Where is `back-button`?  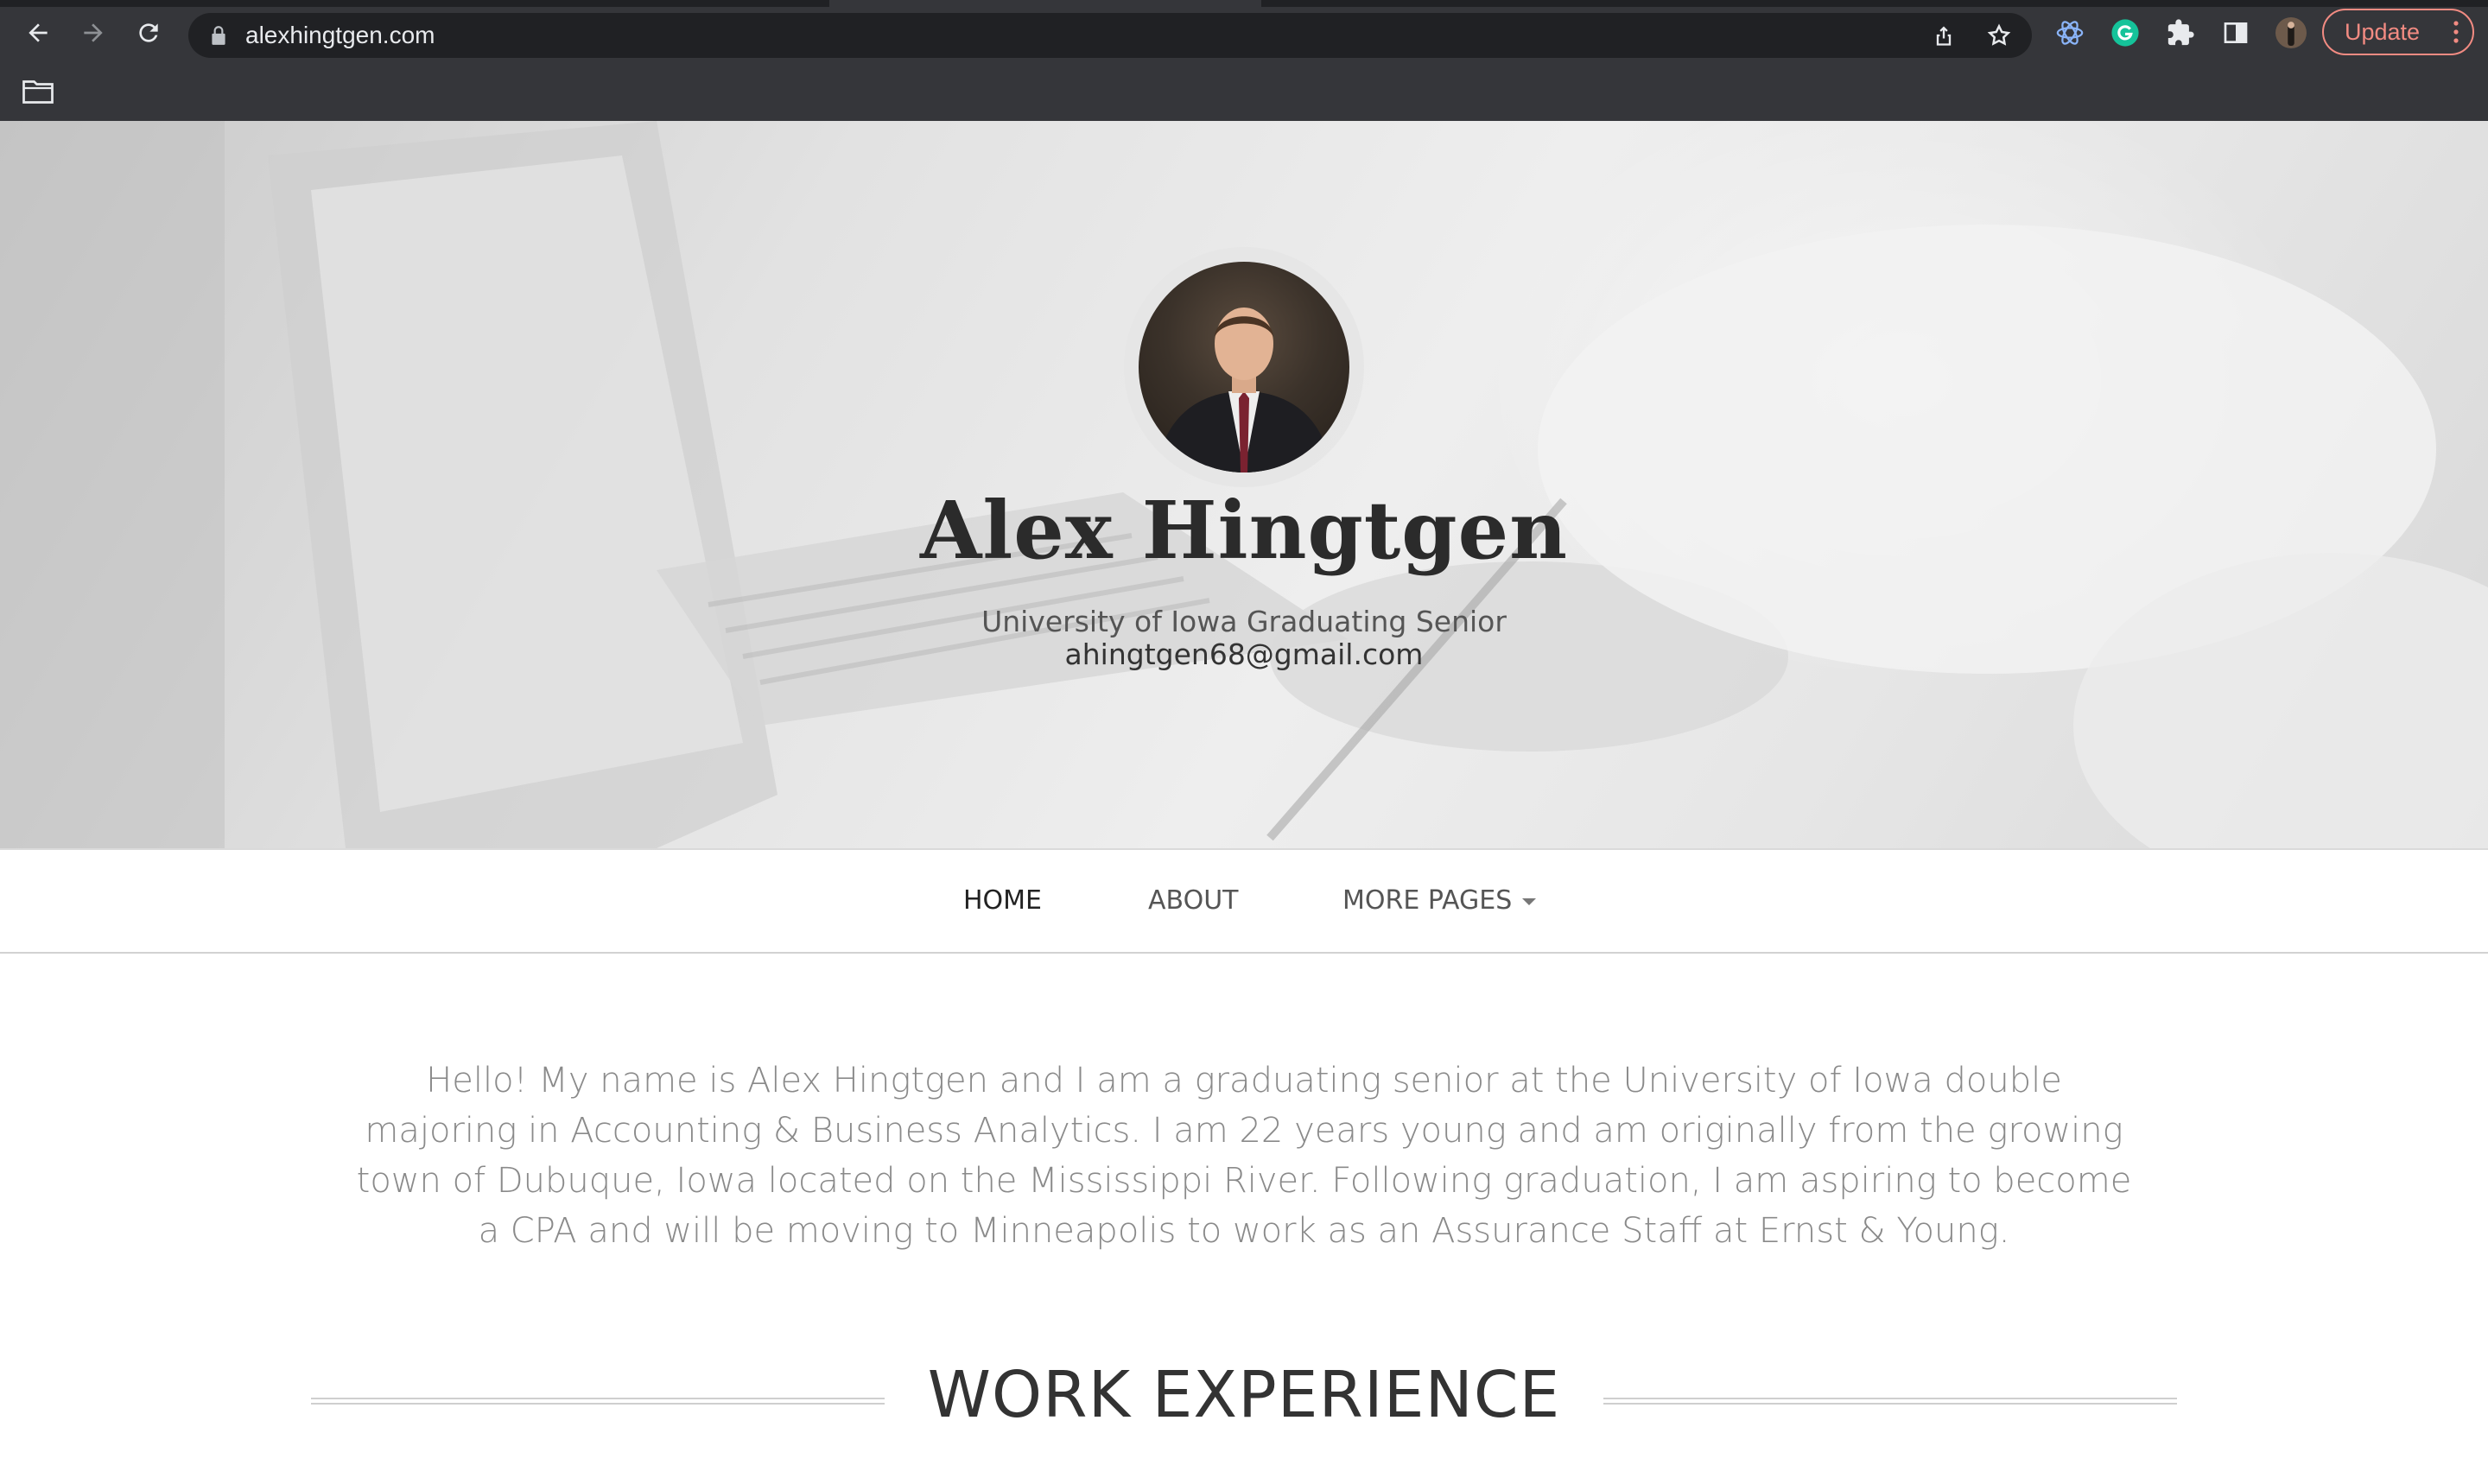 back-button is located at coordinates (38, 33).